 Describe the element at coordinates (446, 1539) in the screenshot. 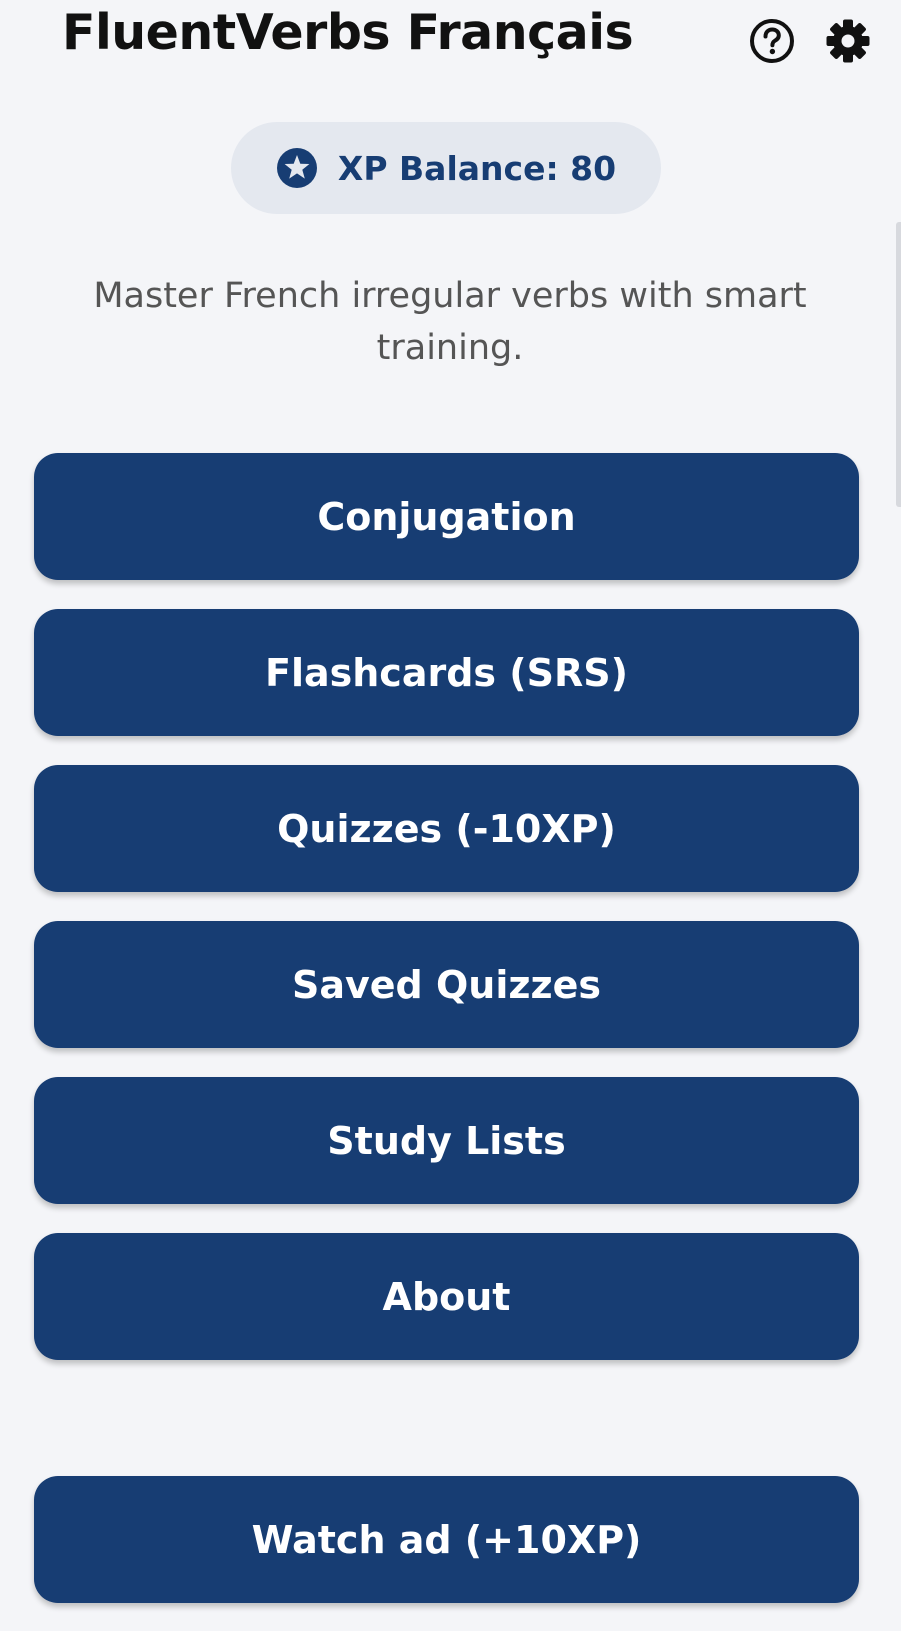

I see `watch-ad-button: Watch ad (+10XP)` at that location.